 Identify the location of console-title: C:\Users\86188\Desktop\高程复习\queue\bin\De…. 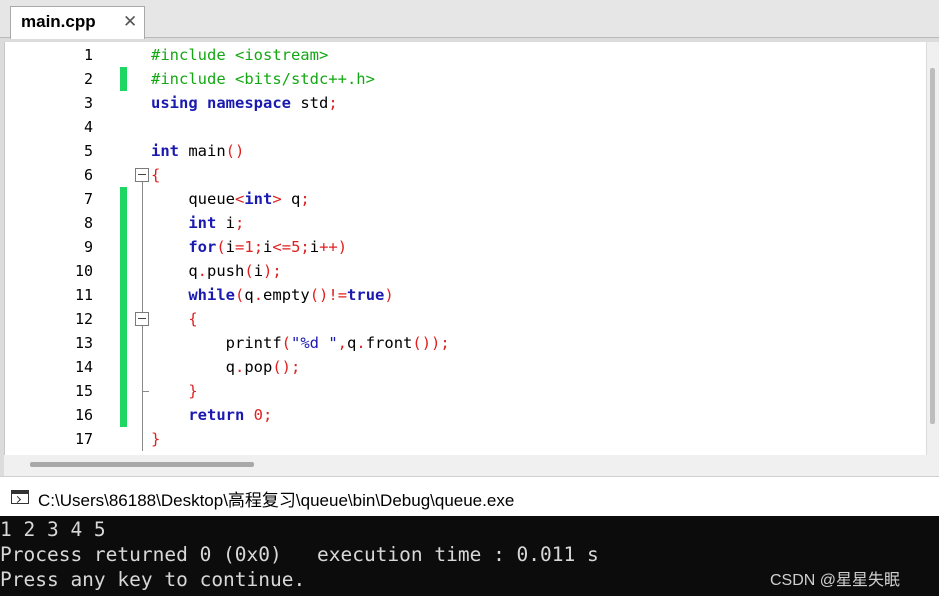
(276, 500).